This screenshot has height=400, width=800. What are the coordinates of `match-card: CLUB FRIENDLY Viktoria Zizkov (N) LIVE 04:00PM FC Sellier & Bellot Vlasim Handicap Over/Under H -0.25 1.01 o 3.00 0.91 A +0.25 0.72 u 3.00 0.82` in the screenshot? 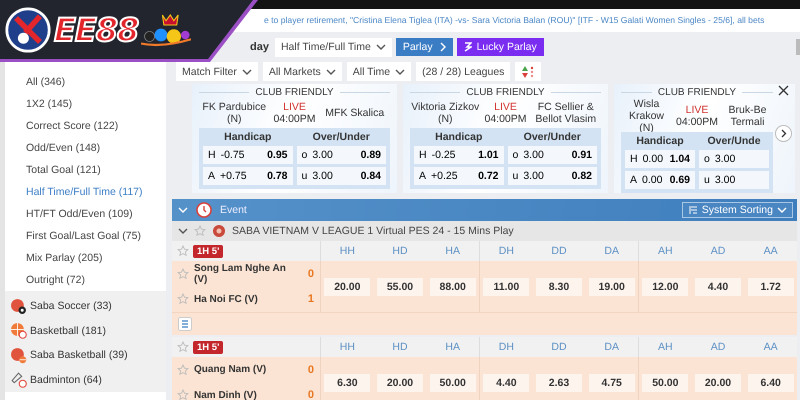 It's located at (505, 138).